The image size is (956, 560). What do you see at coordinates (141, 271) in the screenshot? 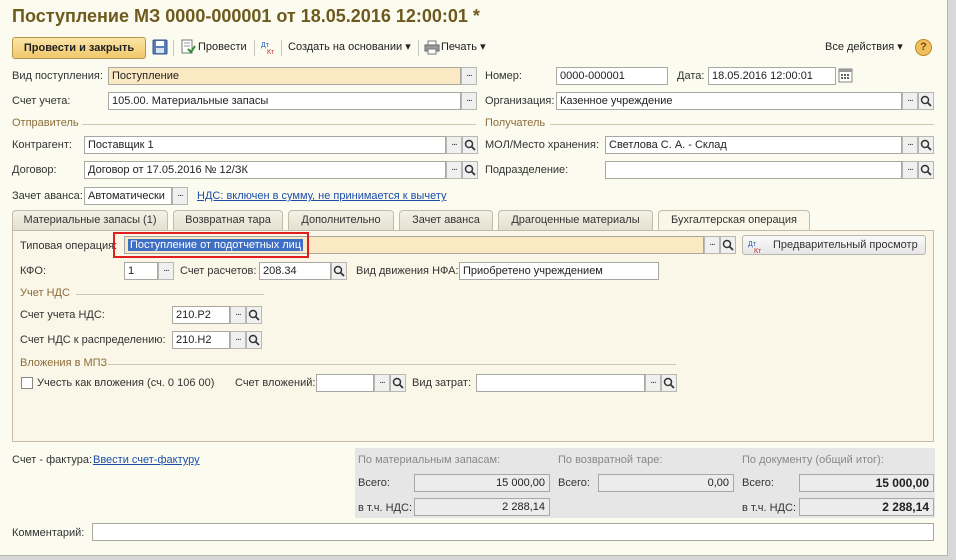
I see `kfo-field: 1` at bounding box center [141, 271].